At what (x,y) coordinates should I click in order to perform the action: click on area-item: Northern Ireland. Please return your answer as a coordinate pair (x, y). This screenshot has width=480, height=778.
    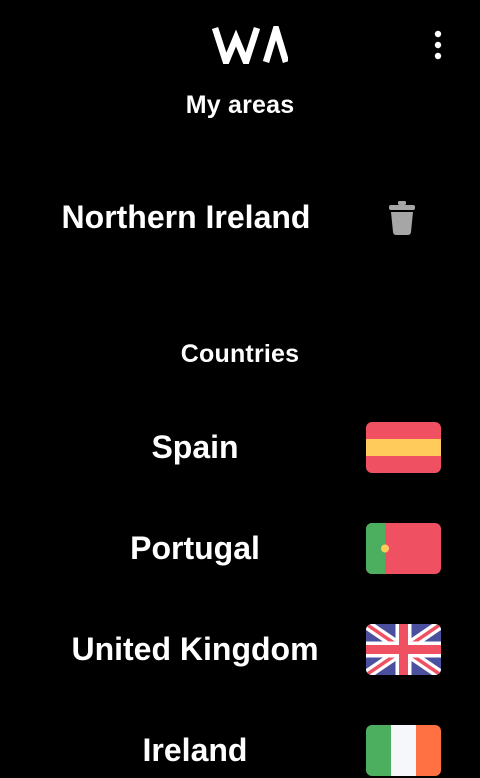
    Looking at the image, I should click on (240, 217).